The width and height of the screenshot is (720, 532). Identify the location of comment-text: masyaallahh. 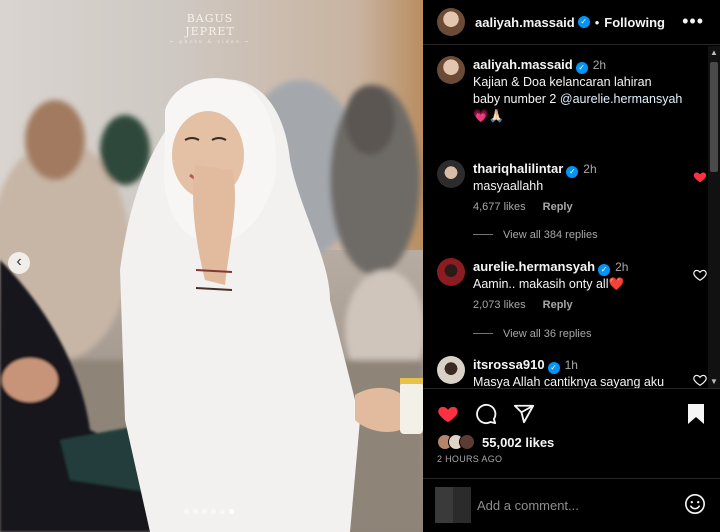
(508, 186).